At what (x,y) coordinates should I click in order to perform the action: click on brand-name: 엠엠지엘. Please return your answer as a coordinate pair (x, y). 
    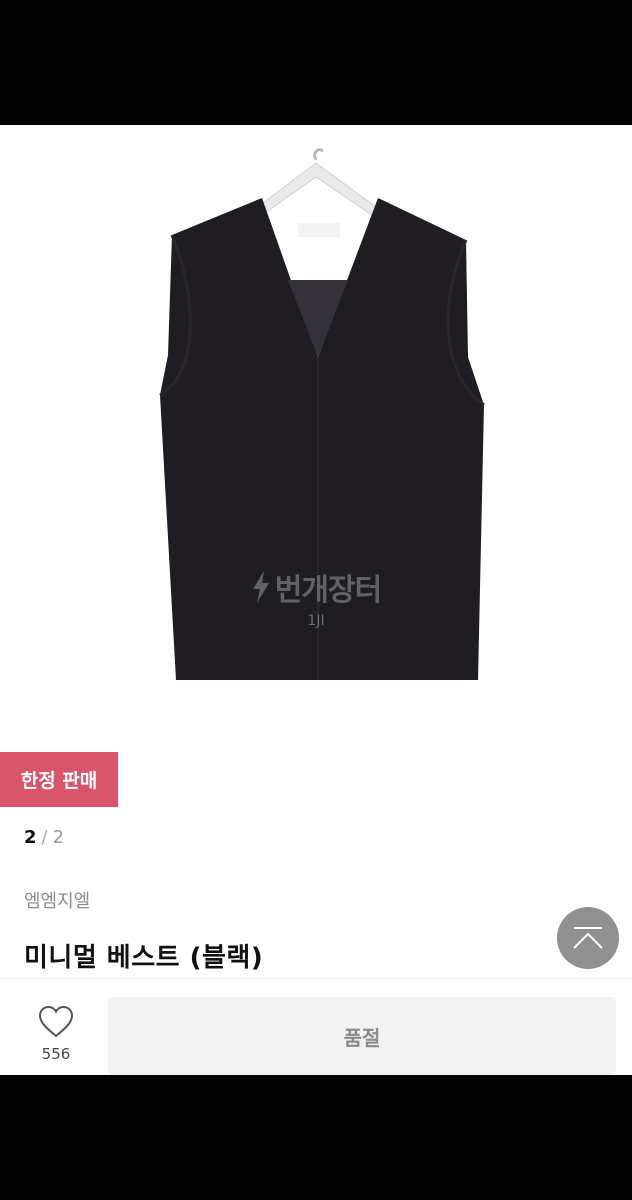
    Looking at the image, I should click on (57, 900).